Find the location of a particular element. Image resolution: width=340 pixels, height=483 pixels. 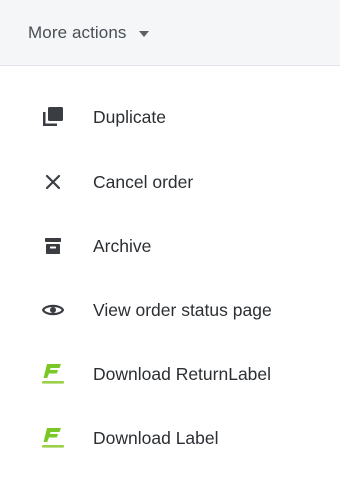

archive-icon is located at coordinates (53, 246).